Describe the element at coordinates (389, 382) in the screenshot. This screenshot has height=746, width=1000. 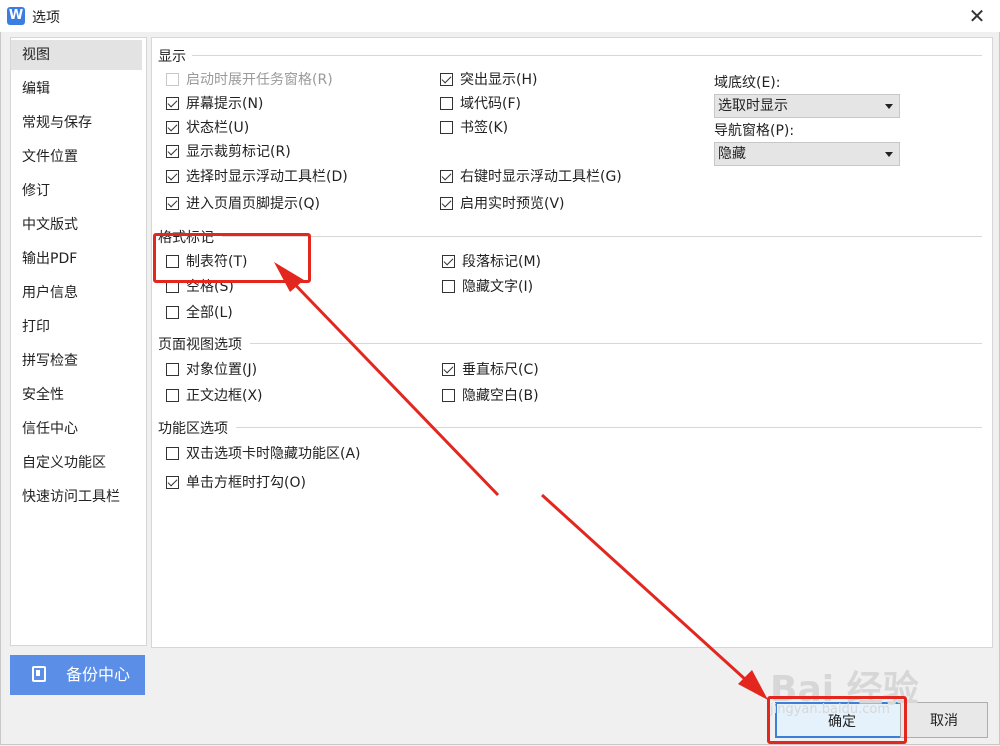
I see `arrow-to-tab-char` at that location.